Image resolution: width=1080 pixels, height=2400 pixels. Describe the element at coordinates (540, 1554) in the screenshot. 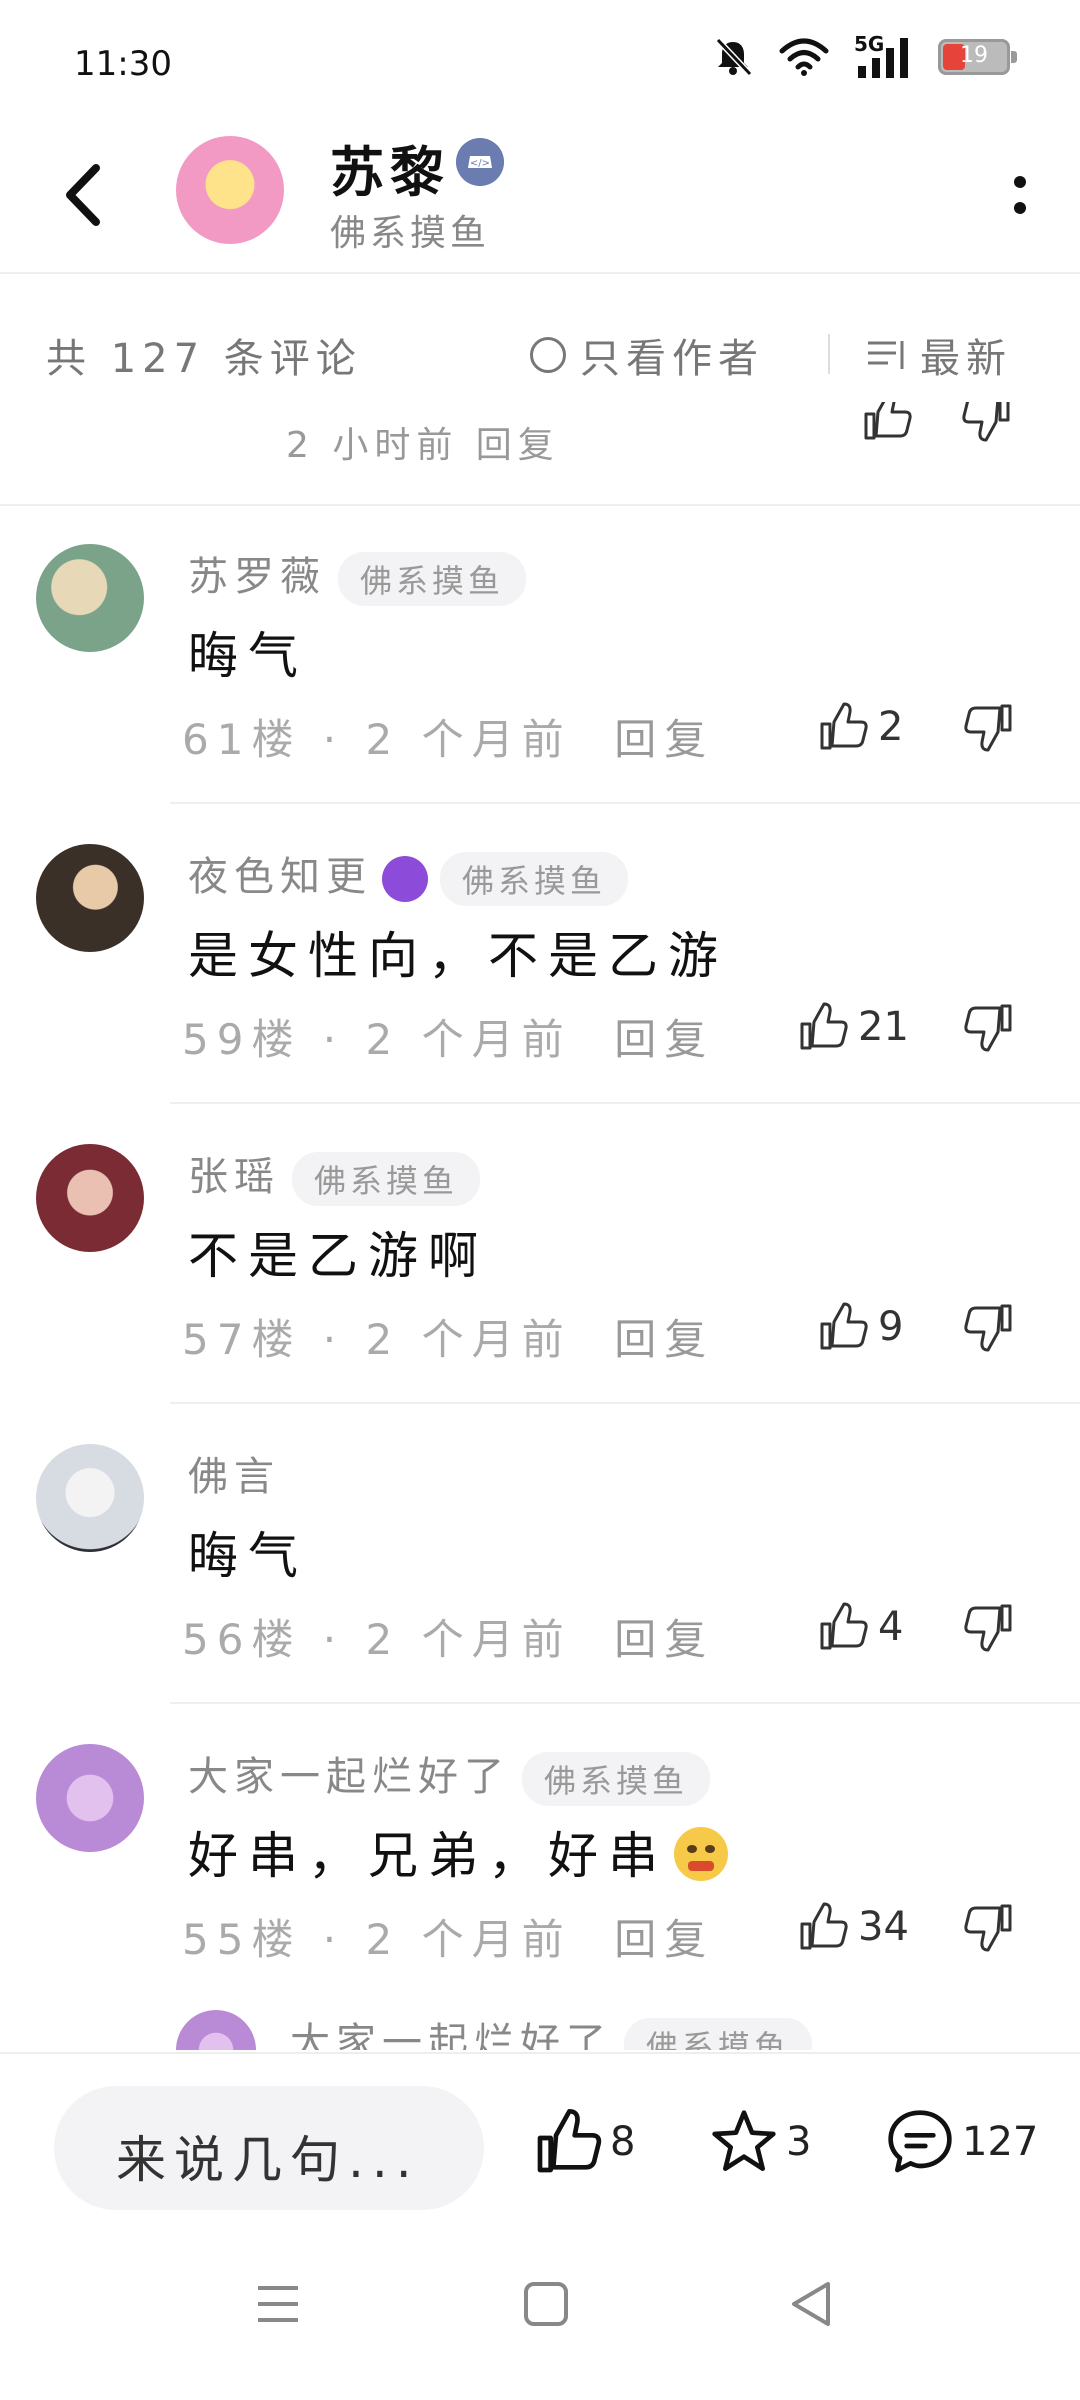

I see `comment-item: 佛言 晦气 56楼 · 2 个月前 回复 4` at that location.